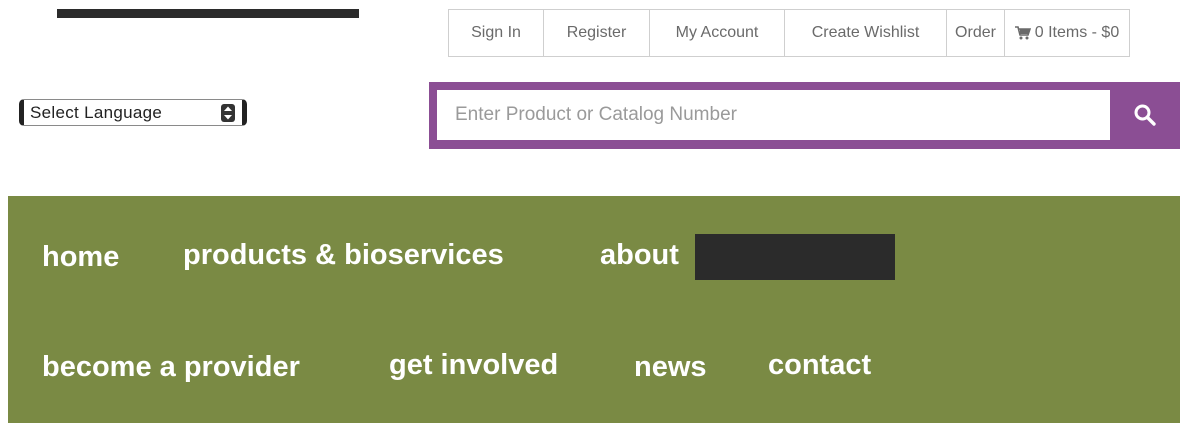 The height and width of the screenshot is (423, 1180). Describe the element at coordinates (343, 255) in the screenshot. I see `nav-products-bioservices: products & bioservices` at that location.